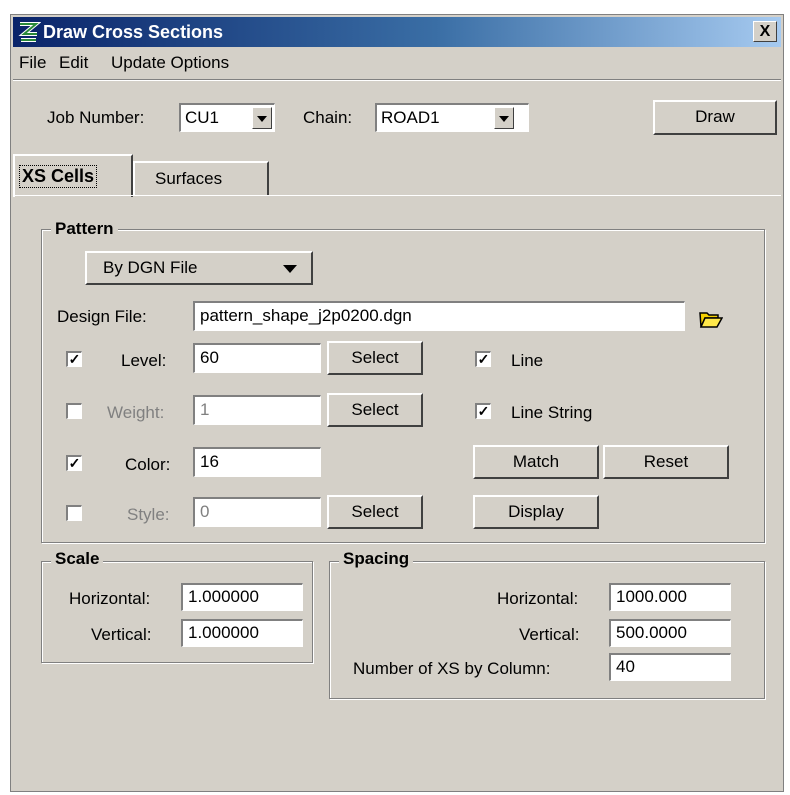  I want to click on menu-bar: File Edit Update Options, so click(397, 63).